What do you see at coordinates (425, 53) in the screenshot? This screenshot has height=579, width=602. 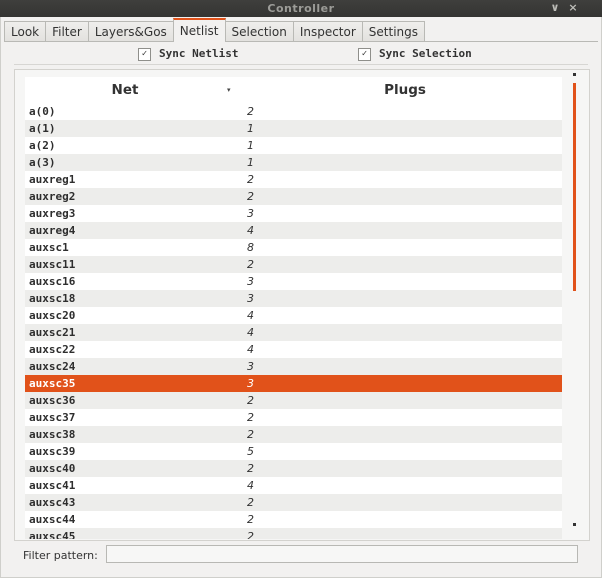 I see `sync-selection-label: Sync Selection` at bounding box center [425, 53].